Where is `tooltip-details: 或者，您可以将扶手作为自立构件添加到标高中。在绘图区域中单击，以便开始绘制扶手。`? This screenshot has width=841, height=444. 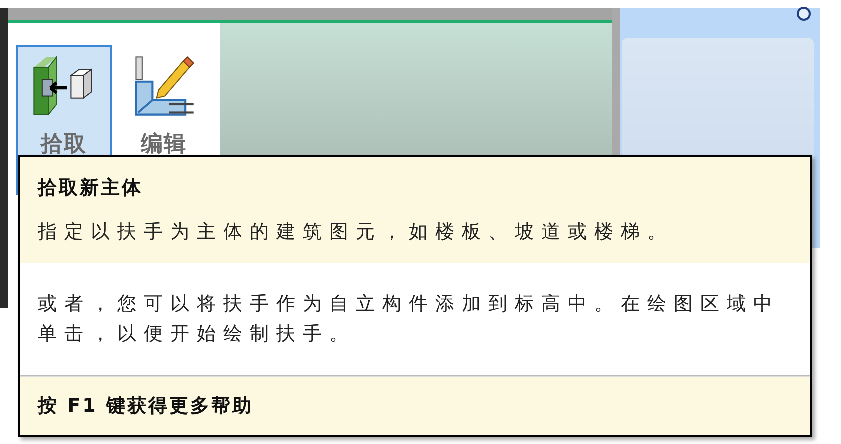 tooltip-details: 或者，您可以将扶手作为自立构件添加到标高中。在绘图区域中单击，以便开始绘制扶手。 is located at coordinates (409, 319).